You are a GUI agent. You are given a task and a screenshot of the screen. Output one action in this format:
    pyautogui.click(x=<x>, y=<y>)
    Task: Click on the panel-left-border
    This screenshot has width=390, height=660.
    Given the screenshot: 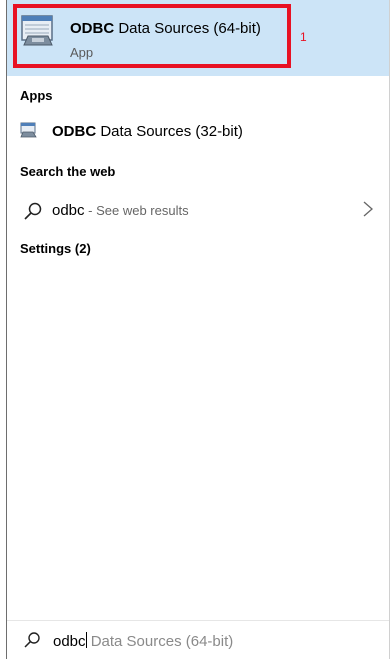 What is the action you would take?
    pyautogui.click(x=6, y=329)
    